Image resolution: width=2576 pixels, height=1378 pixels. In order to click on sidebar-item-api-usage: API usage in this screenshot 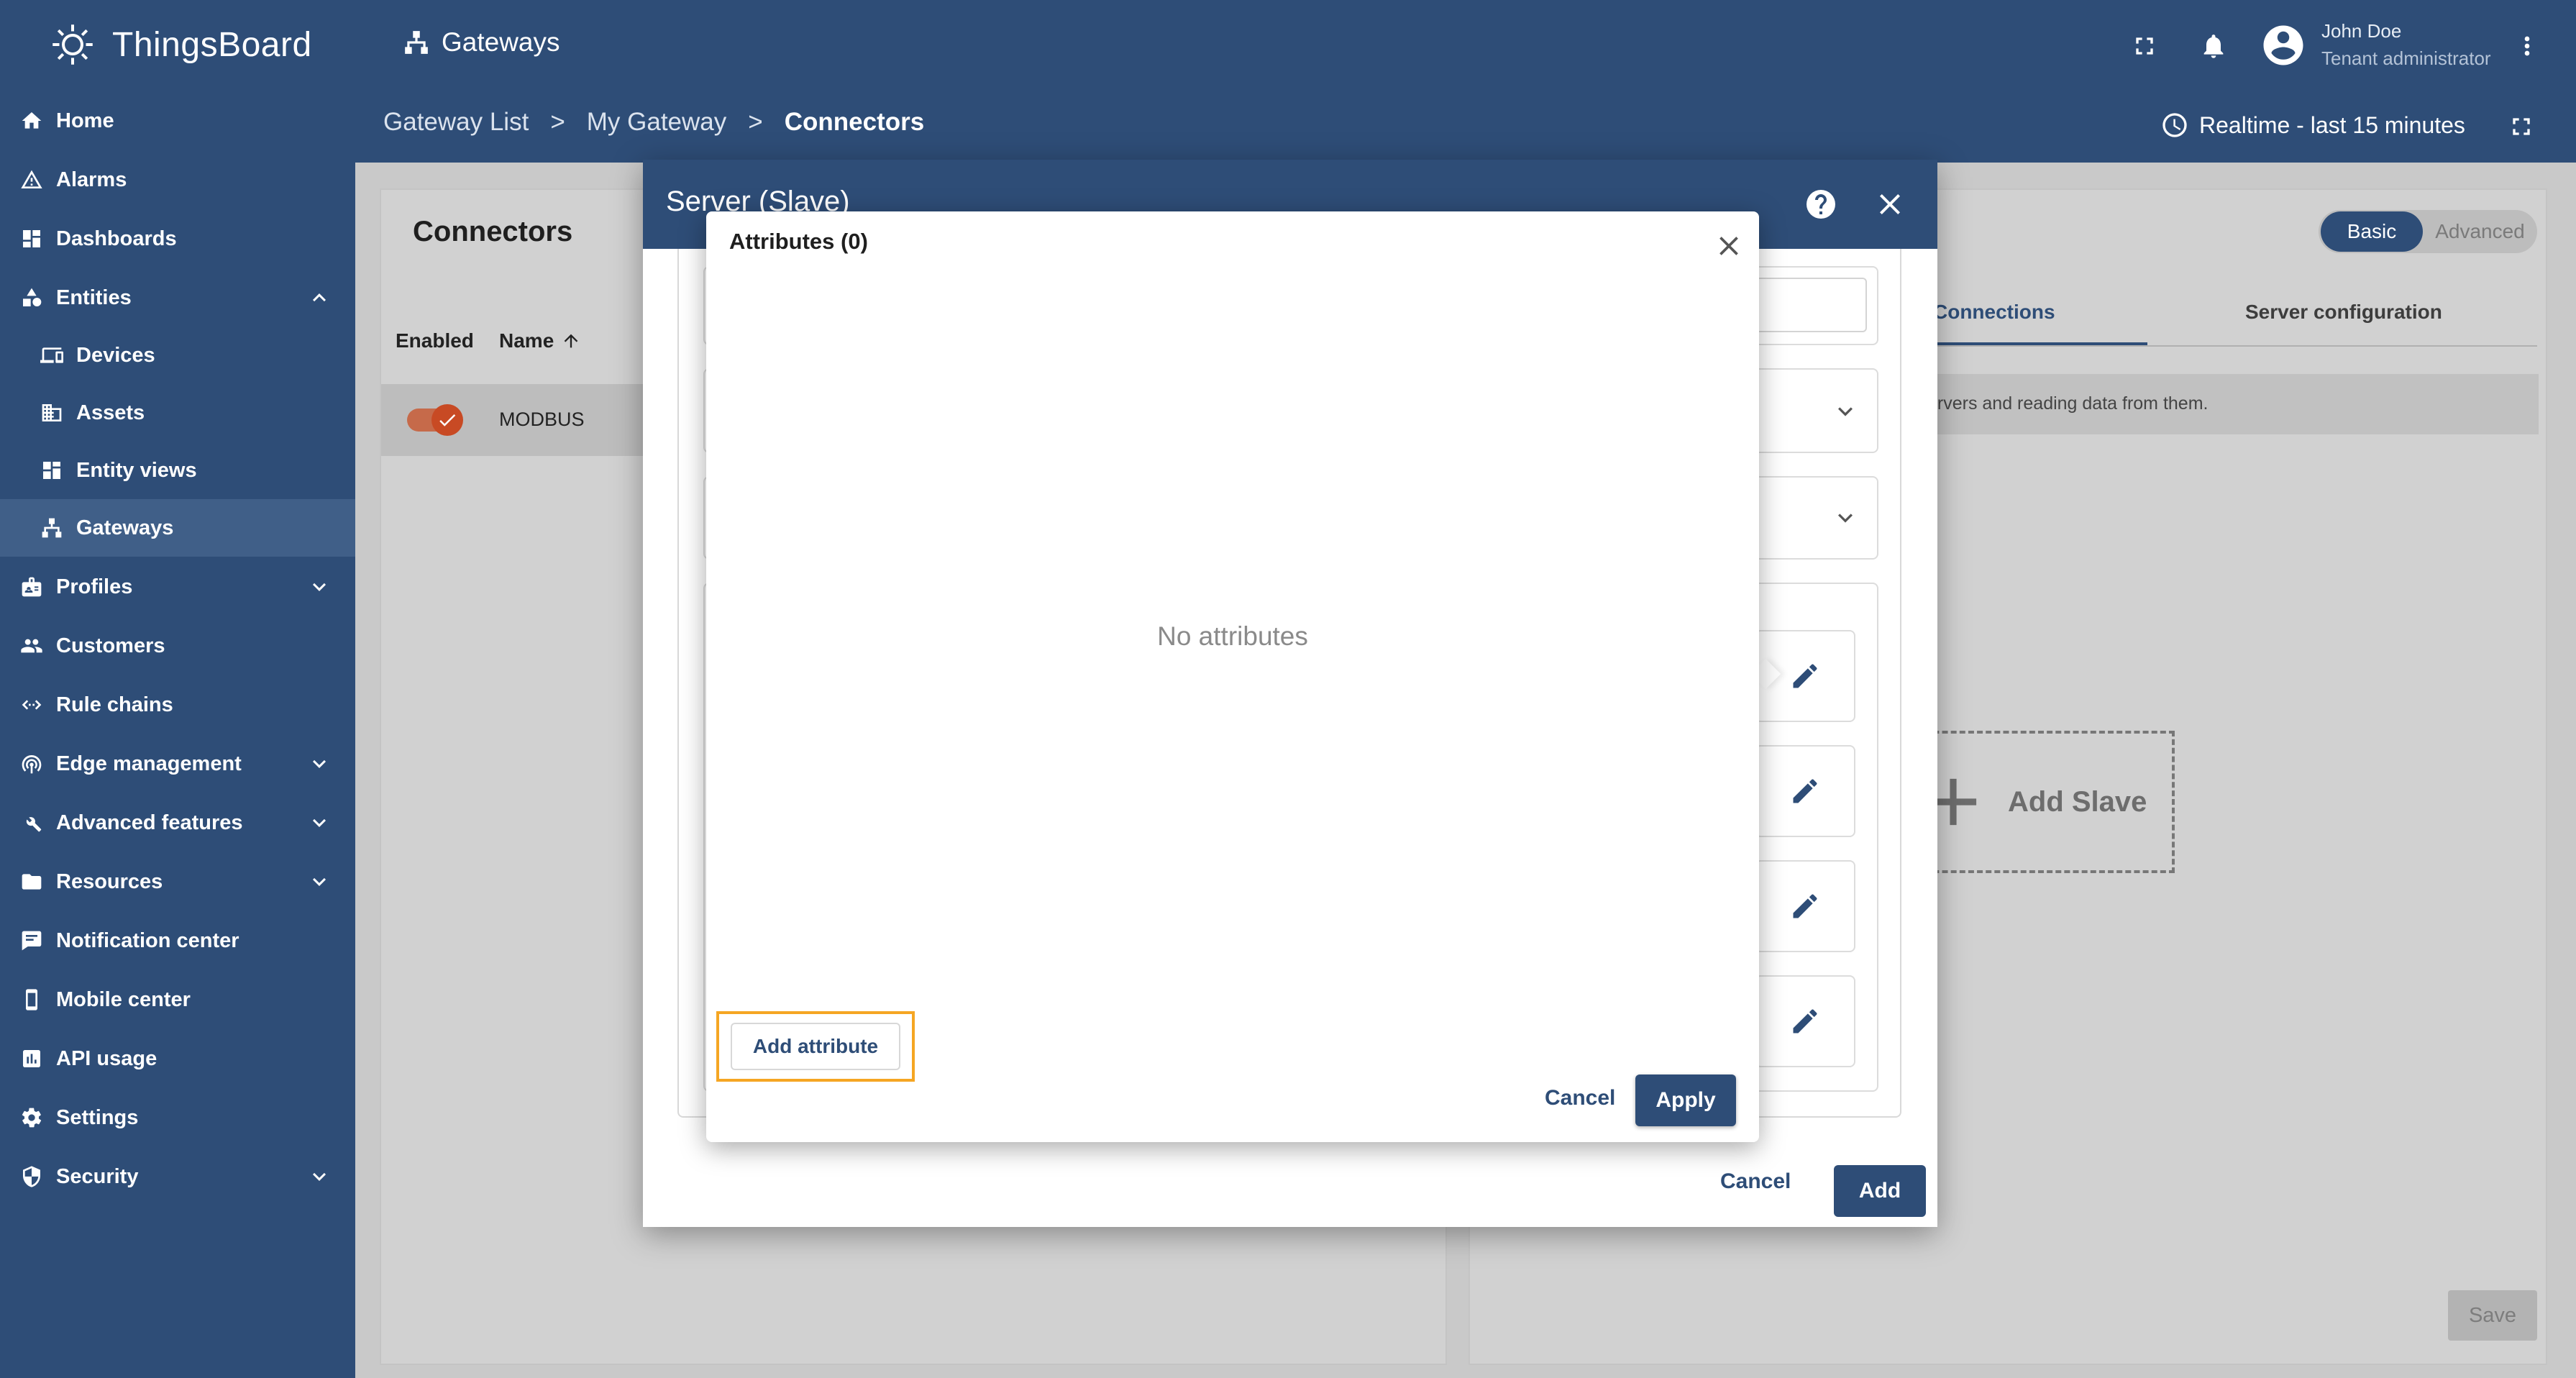, I will do `click(177, 1058)`.